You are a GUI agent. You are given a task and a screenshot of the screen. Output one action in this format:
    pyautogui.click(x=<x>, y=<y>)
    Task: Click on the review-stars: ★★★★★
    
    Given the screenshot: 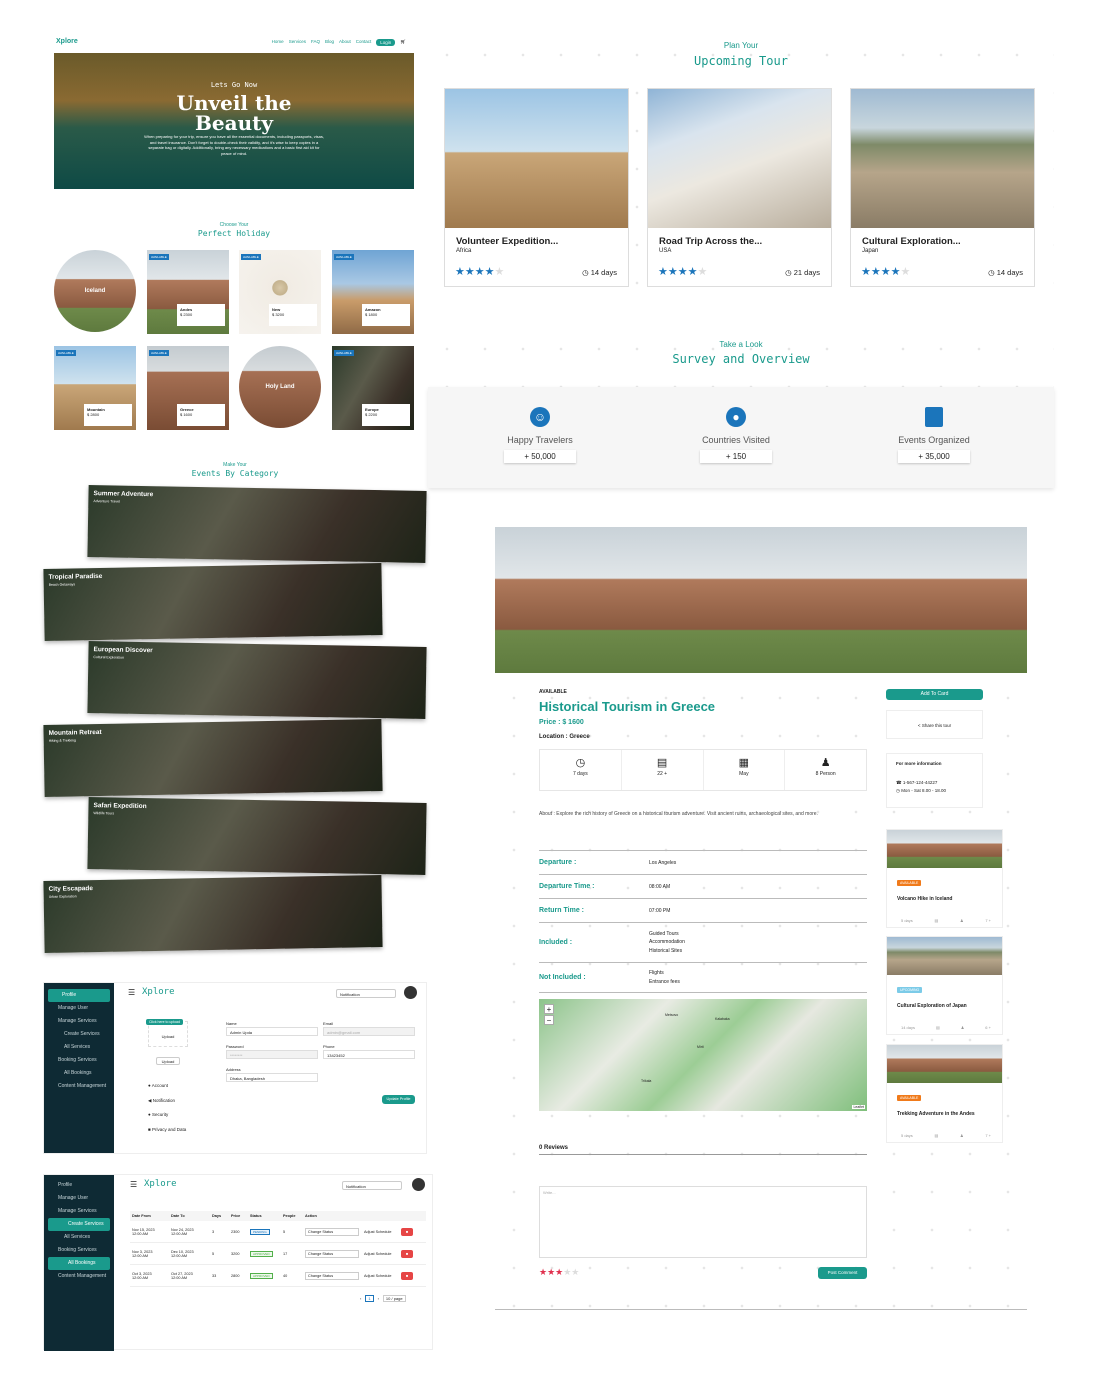 What is the action you would take?
    pyautogui.click(x=559, y=1272)
    